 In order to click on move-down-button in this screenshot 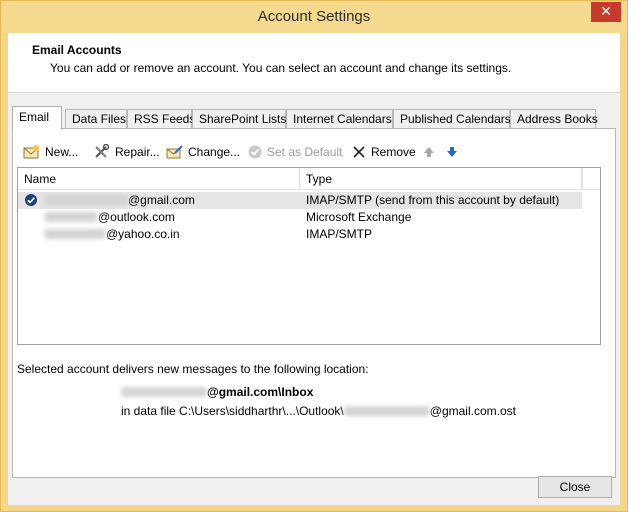, I will do `click(454, 152)`.